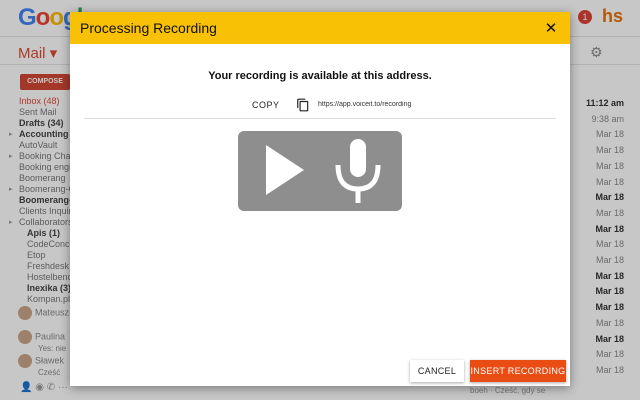  I want to click on recording-player, so click(320, 171).